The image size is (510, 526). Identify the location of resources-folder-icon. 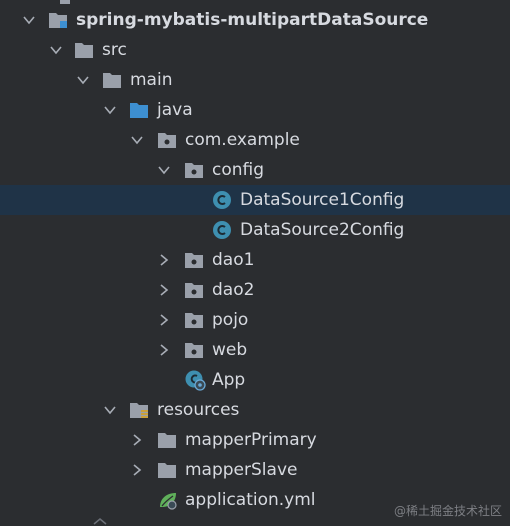
(139, 410).